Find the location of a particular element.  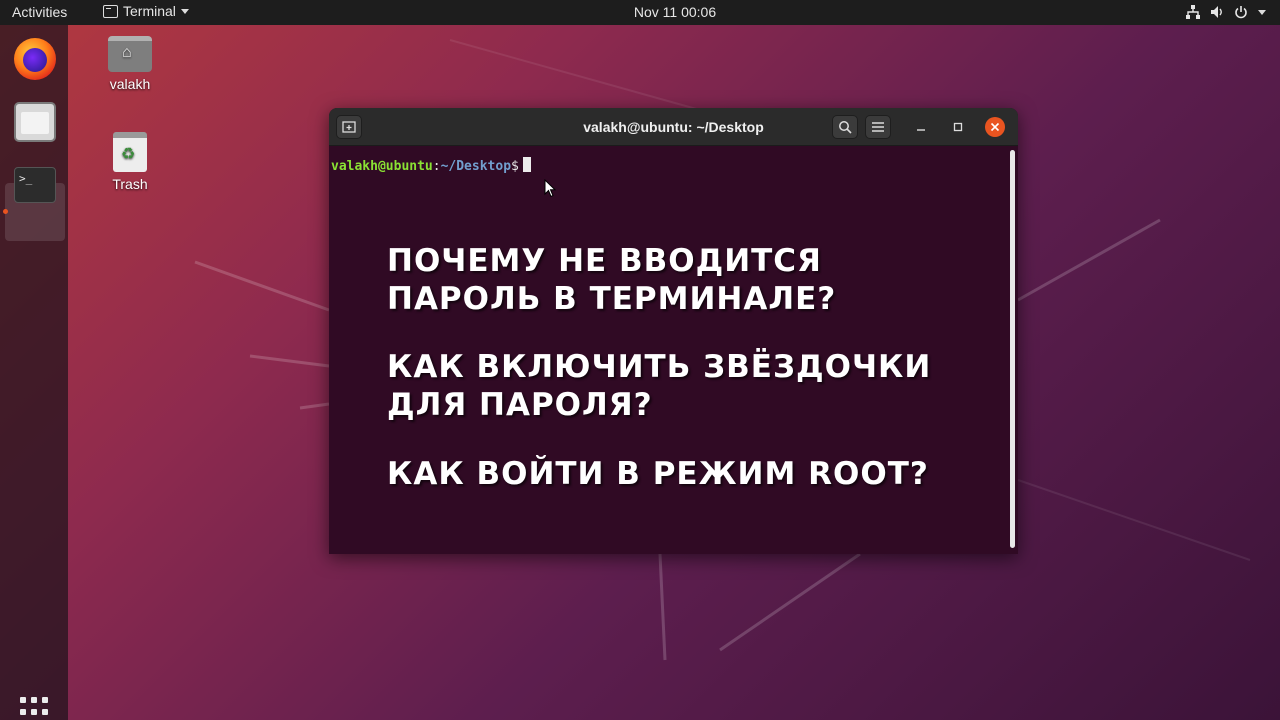

trash-label: Trash is located at coordinates (130, 184).